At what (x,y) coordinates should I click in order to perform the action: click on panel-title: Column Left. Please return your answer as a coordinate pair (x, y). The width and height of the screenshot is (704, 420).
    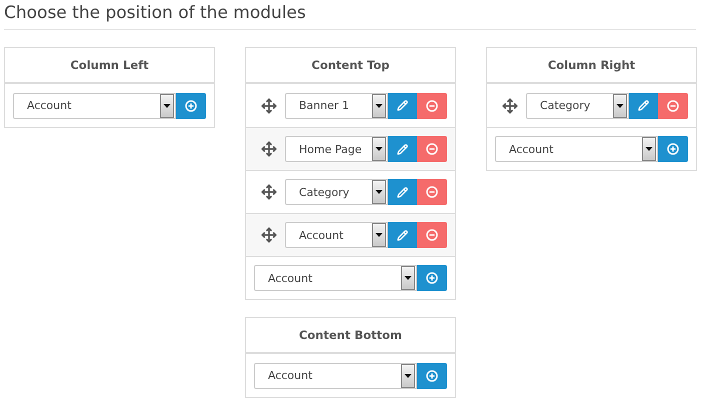
    Looking at the image, I should click on (109, 65).